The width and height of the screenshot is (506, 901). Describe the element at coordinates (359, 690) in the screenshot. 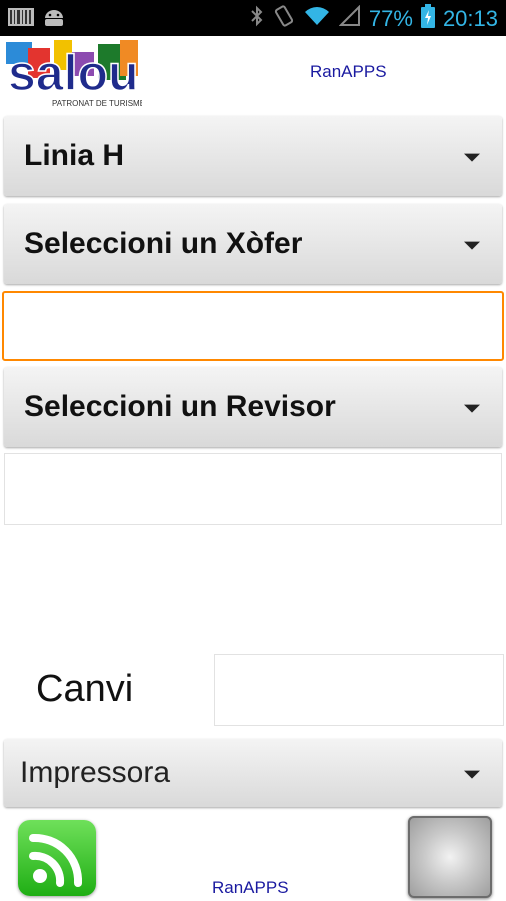

I see `change-input` at that location.